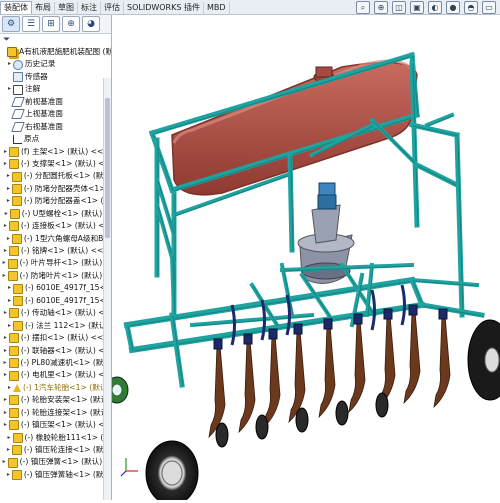 This screenshot has height=503, width=500. I want to click on tree-item: ▸ (-) PL80减速机<1> (默认, so click(55, 363).